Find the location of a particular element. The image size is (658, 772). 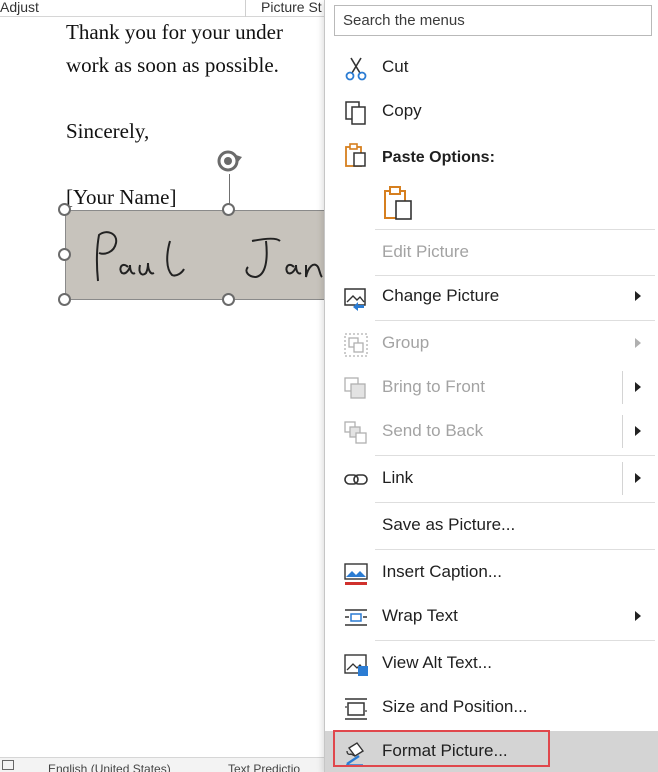

resize-handle-middle-left is located at coordinates (64, 254).